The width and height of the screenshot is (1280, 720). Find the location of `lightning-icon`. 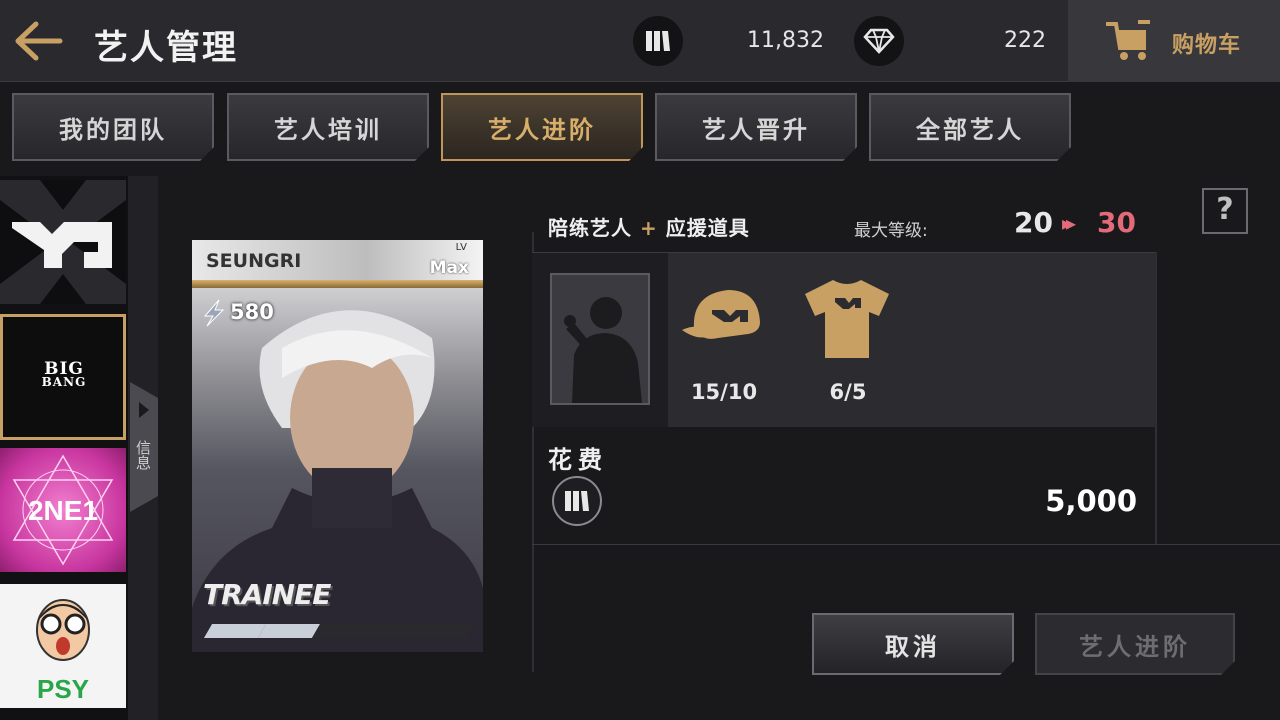

lightning-icon is located at coordinates (214, 313).